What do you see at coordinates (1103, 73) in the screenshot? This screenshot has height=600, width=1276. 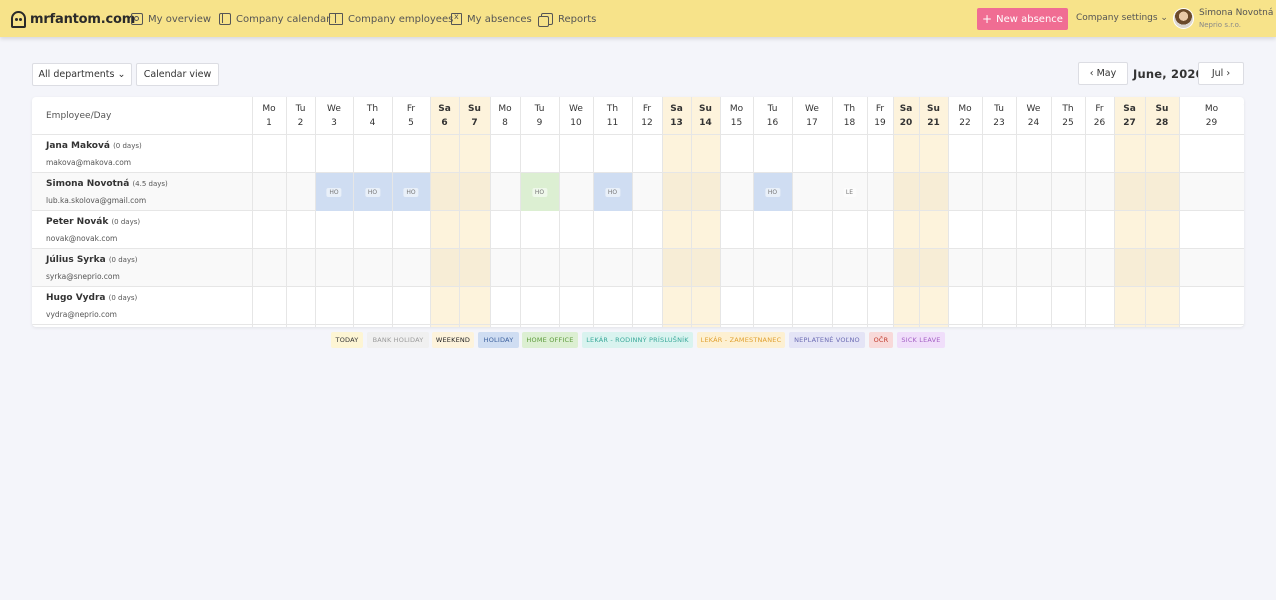 I see `previous-month-button: ‹ May` at bounding box center [1103, 73].